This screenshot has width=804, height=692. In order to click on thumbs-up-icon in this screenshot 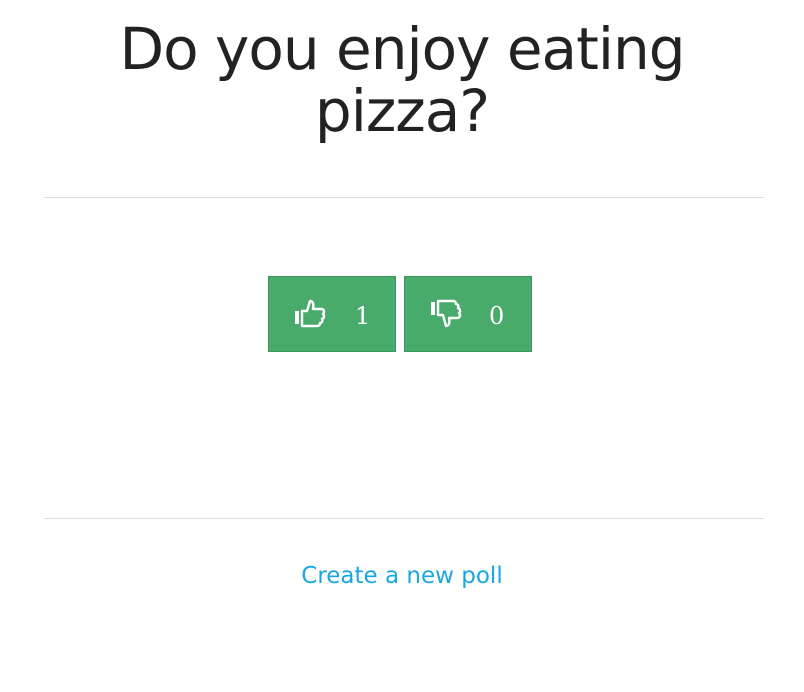, I will do `click(310, 314)`.